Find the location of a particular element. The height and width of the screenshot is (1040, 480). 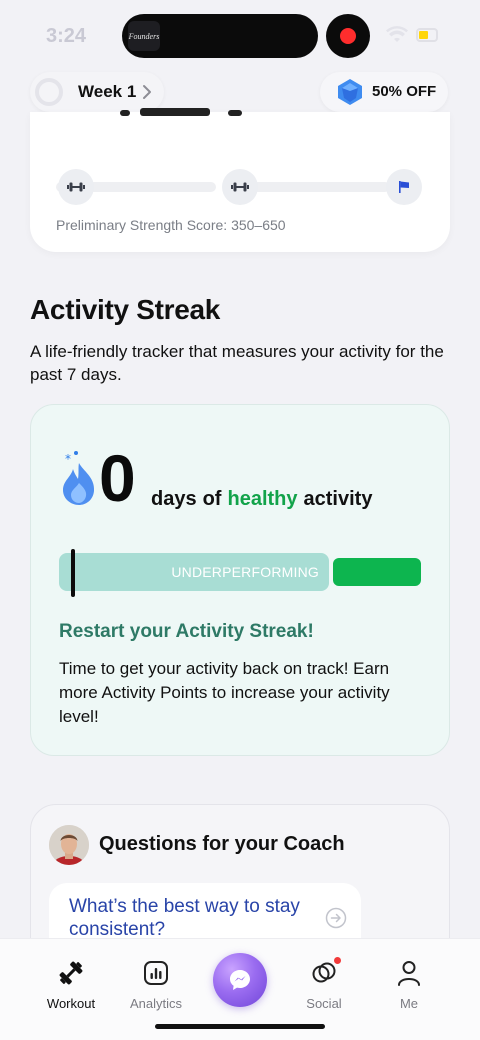

lightning-bubble-icon is located at coordinates (240, 980).